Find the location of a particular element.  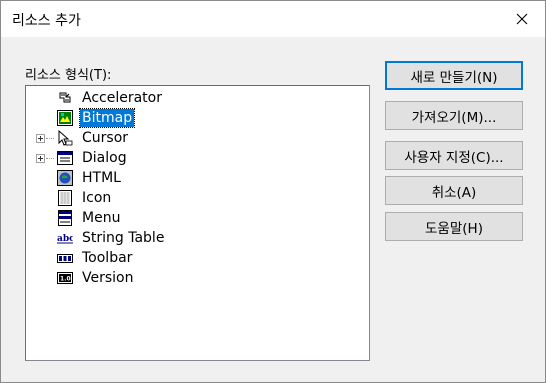

tree-item-label: HTML is located at coordinates (101, 178).